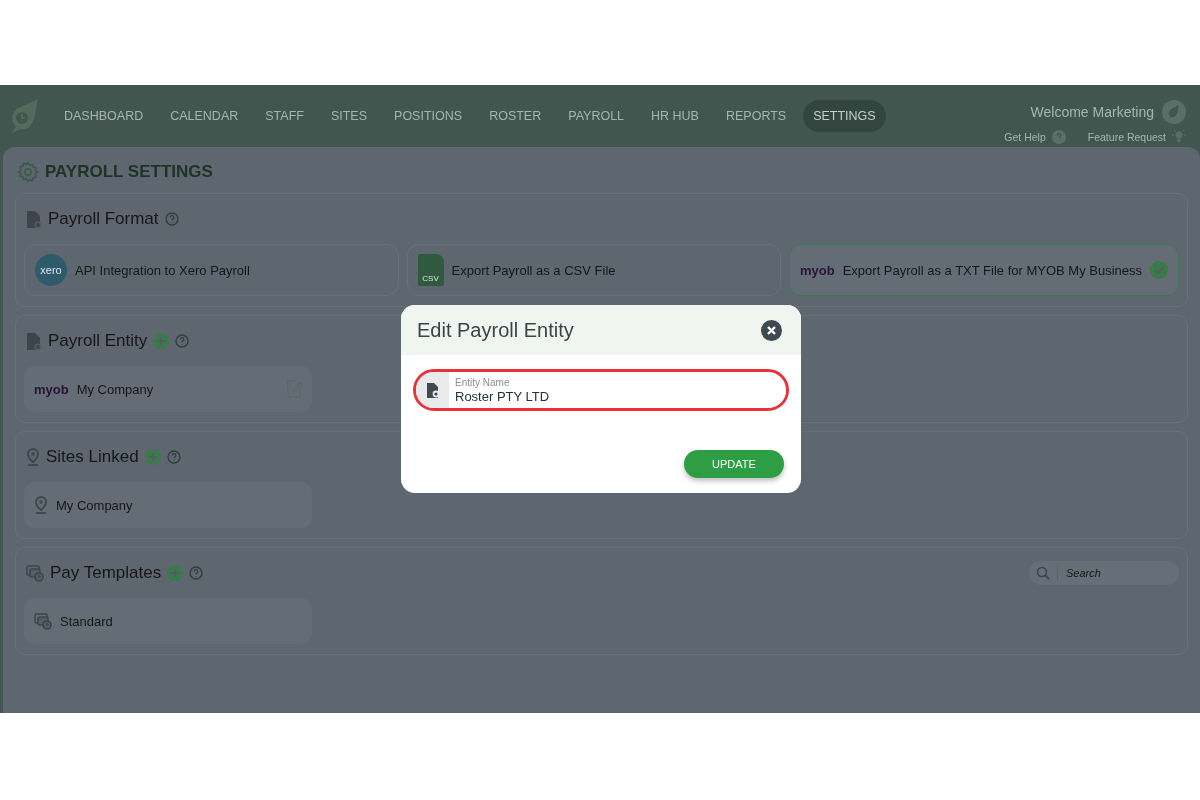 This screenshot has height=800, width=1200. I want to click on nav-tab: STAFF, so click(284, 116).